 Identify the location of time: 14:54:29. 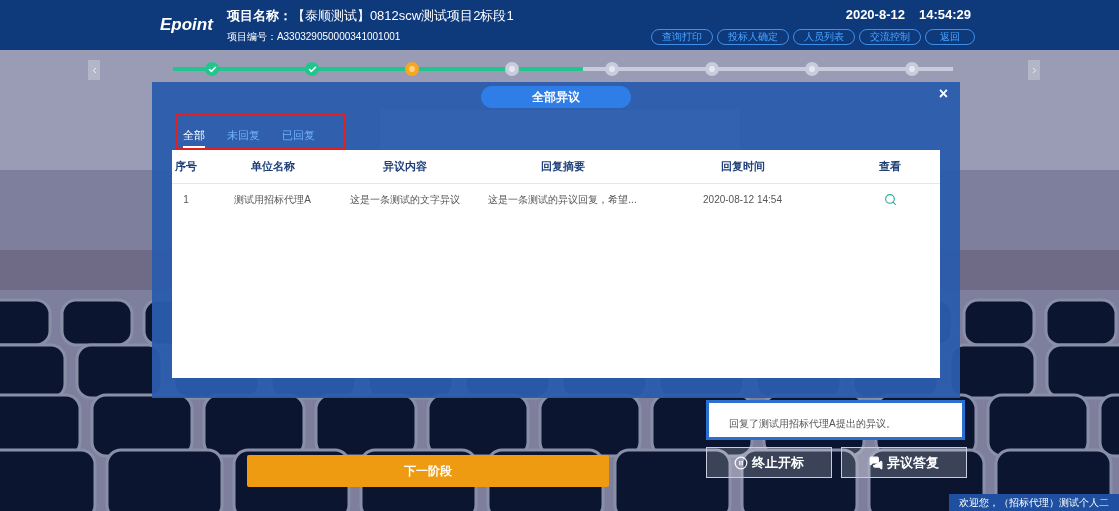
(944, 15).